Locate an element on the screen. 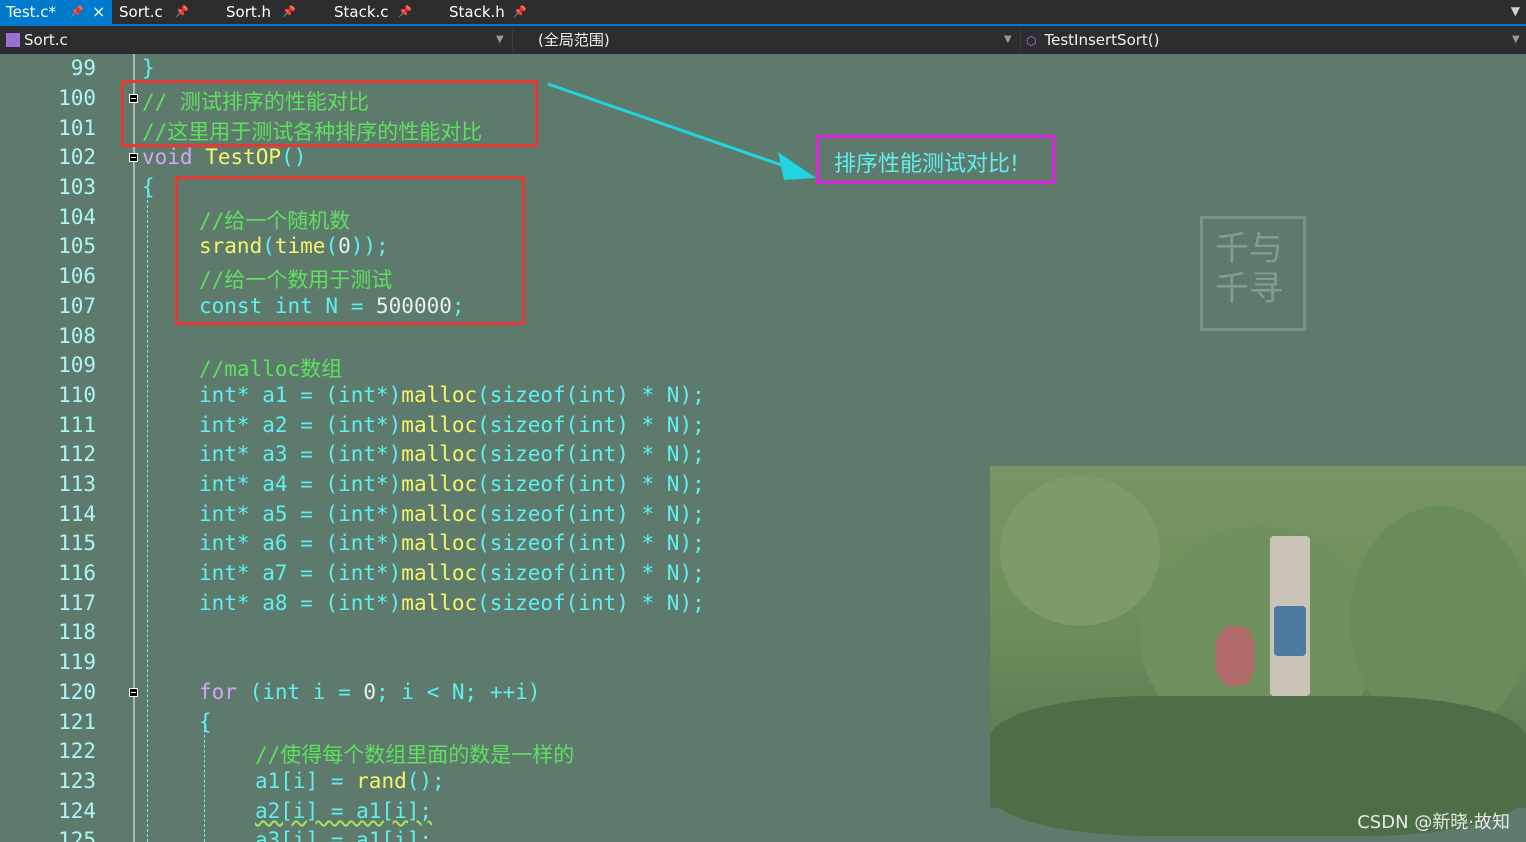 The height and width of the screenshot is (842, 1526). code-line: int* a7 = (int*)malloc(sizeof(int) * N); is located at coordinates (452, 573).